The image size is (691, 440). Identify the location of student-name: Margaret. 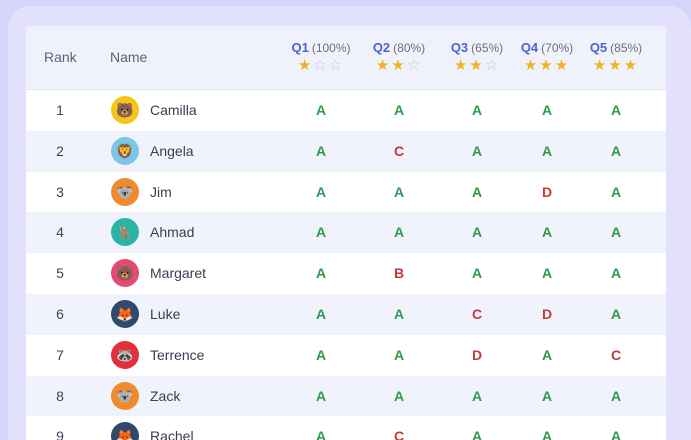
(178, 273).